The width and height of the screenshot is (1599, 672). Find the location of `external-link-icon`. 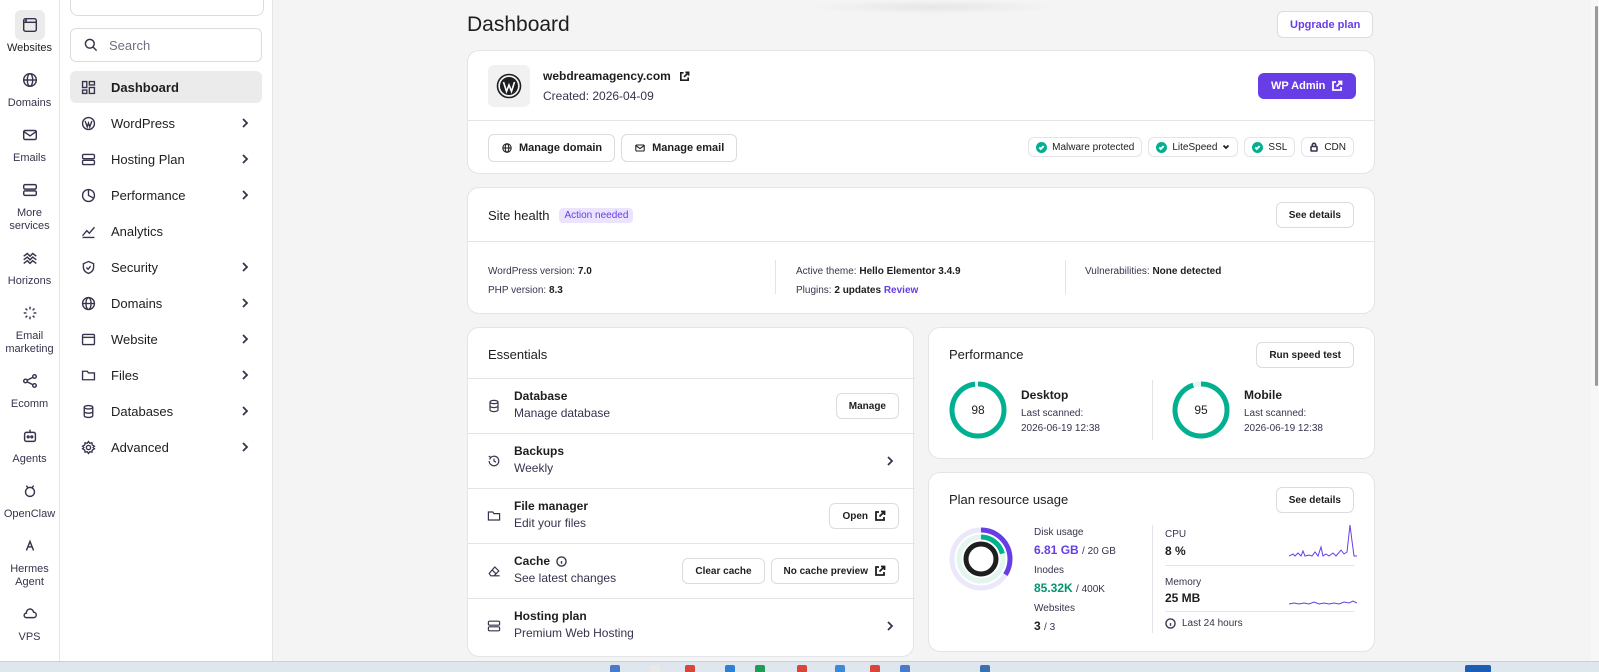

external-link-icon is located at coordinates (880, 570).